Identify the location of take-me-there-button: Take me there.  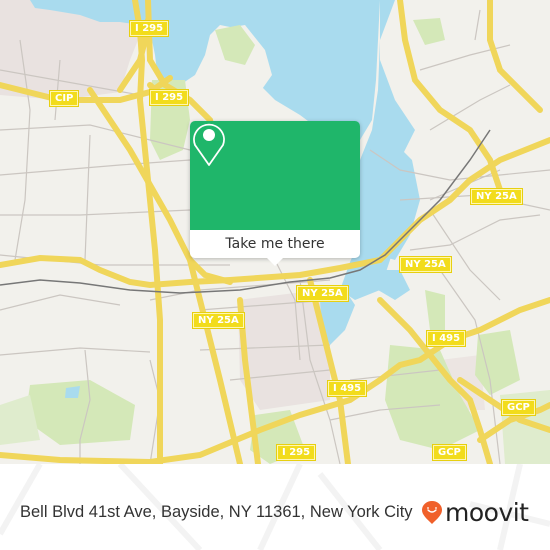
(275, 244).